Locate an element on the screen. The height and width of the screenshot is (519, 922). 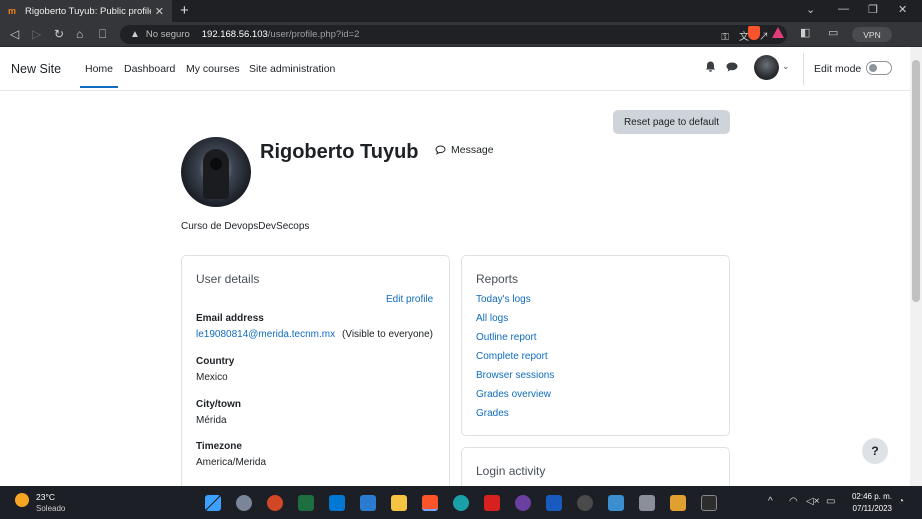
start-windows-icon is located at coordinates (213, 503).